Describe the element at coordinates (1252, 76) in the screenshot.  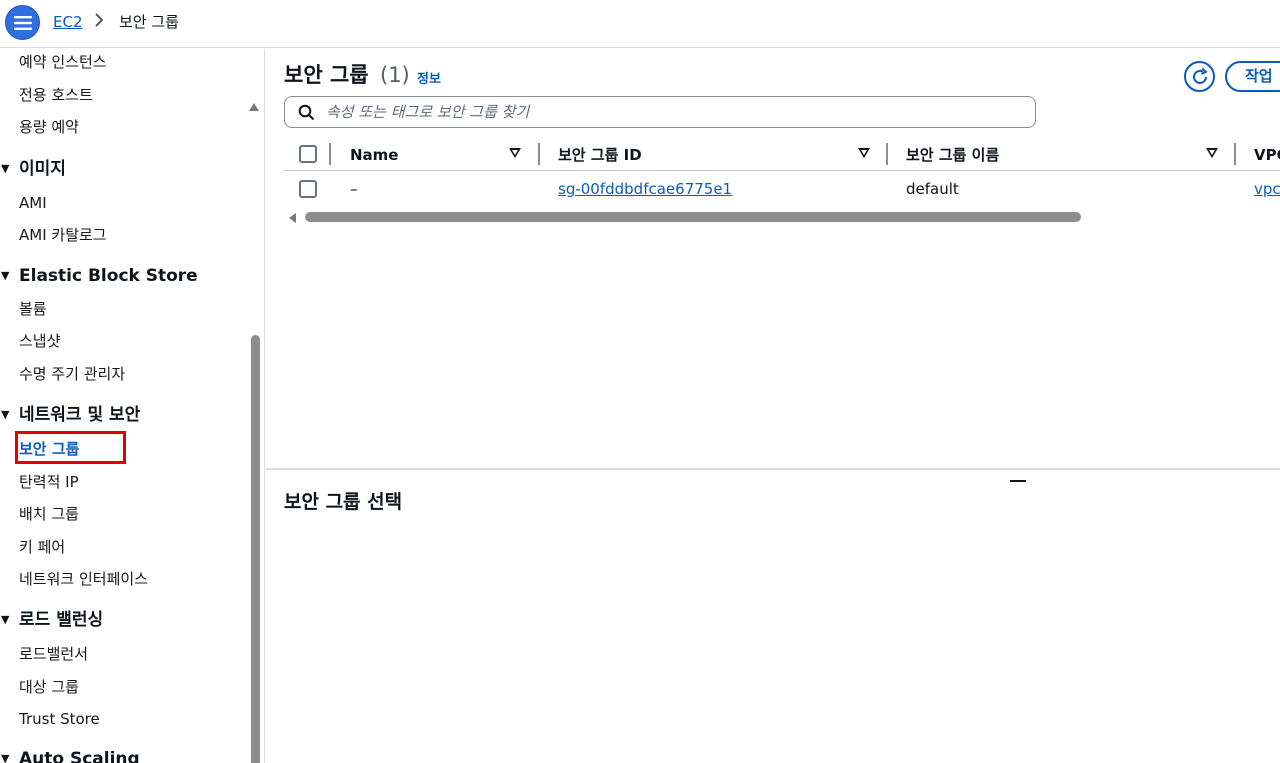
I see `actions-button: 작업` at that location.